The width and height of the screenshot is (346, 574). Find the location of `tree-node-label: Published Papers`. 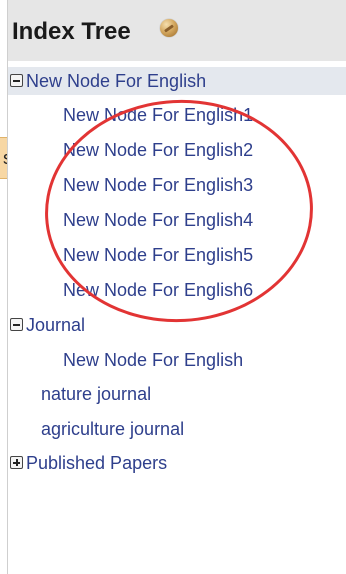

tree-node-label: Published Papers is located at coordinates (96, 463).